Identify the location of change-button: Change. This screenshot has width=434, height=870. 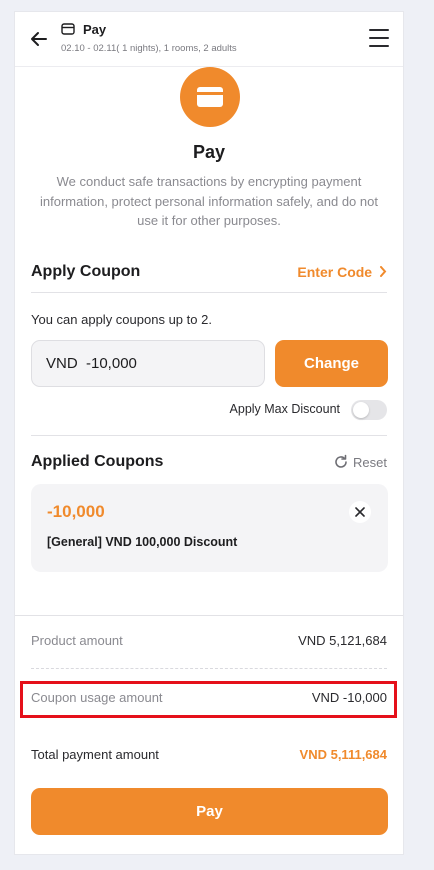
(331, 363).